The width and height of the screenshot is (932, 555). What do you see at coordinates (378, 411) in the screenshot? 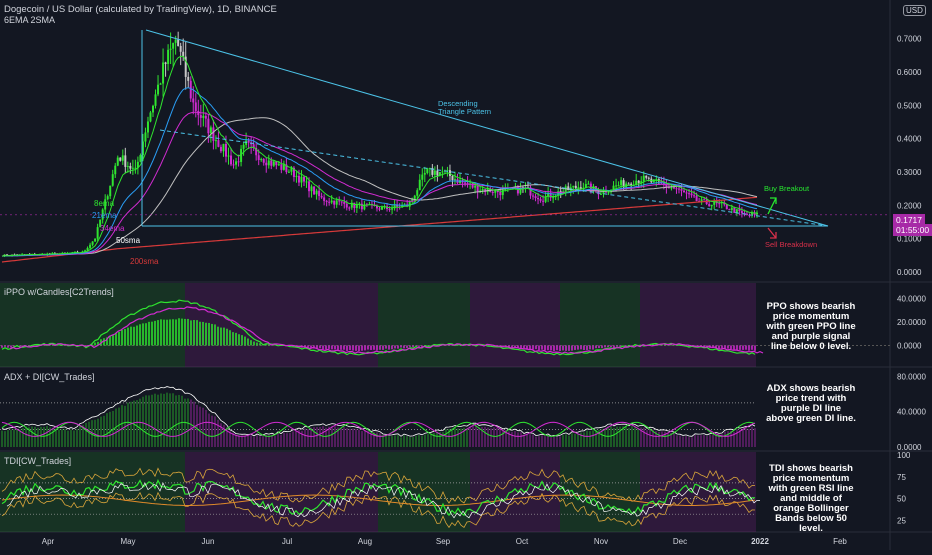
I see `adx-line` at bounding box center [378, 411].